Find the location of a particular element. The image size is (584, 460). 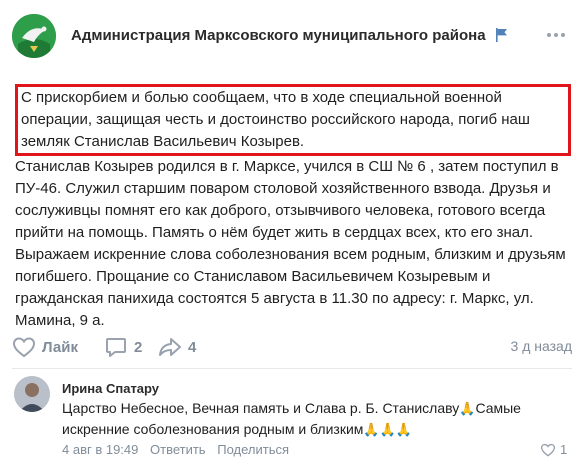

like-button: Лайк is located at coordinates (45, 347).